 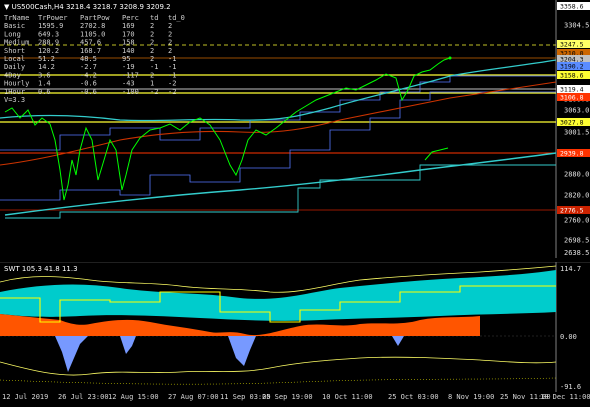 I want to click on table-cell: 169, so click(x=128, y=26).